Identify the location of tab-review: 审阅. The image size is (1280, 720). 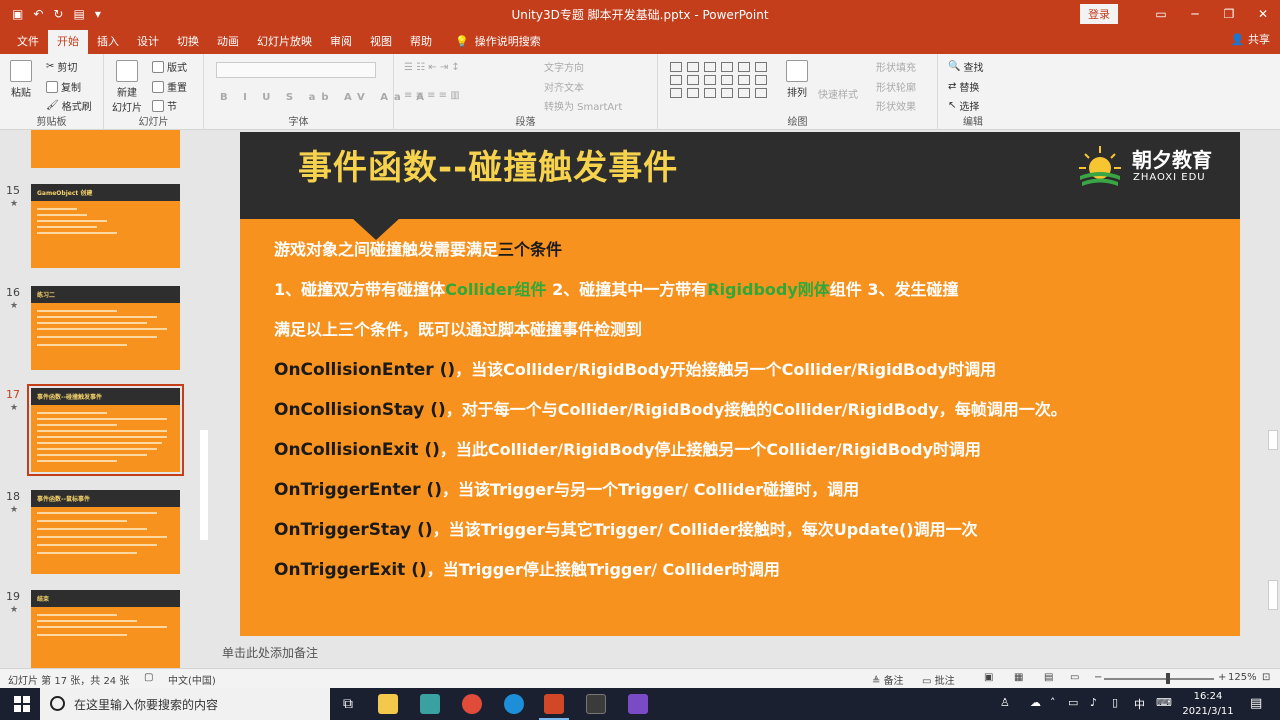
(341, 42).